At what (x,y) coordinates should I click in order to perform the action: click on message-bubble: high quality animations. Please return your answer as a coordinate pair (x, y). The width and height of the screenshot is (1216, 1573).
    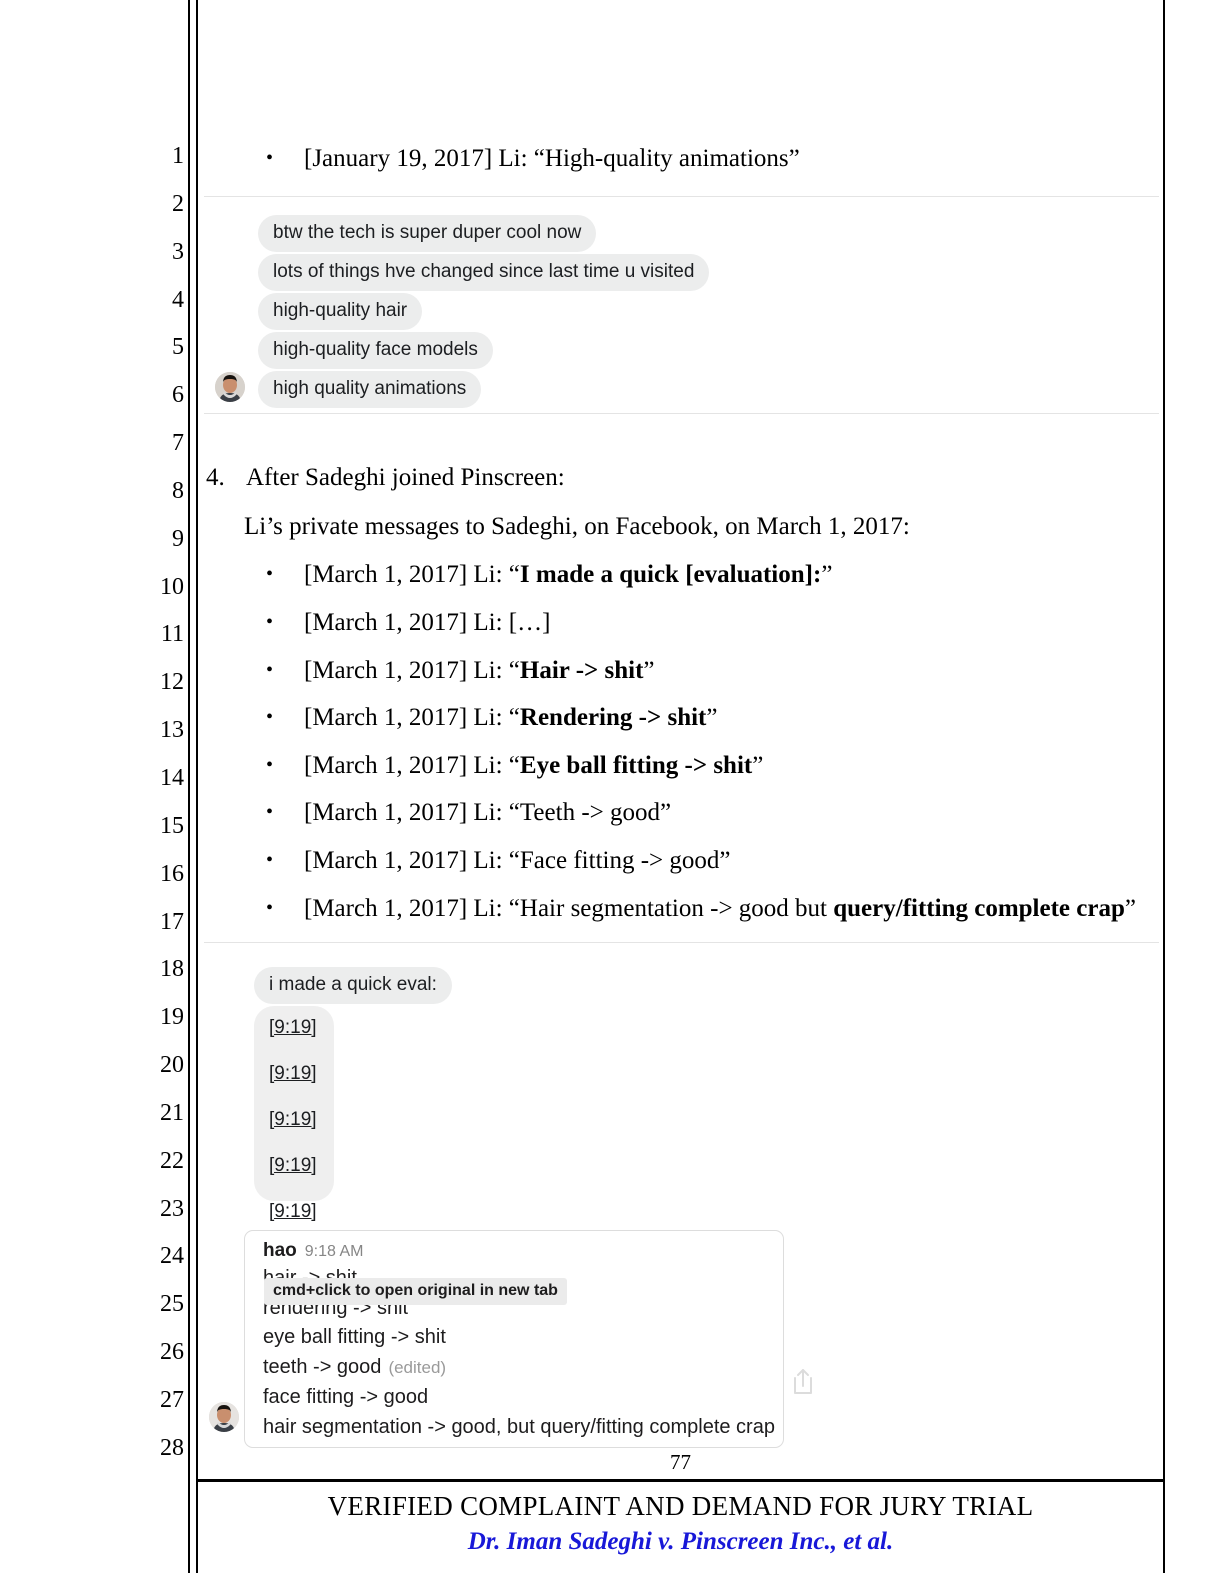
    Looking at the image, I should click on (370, 389).